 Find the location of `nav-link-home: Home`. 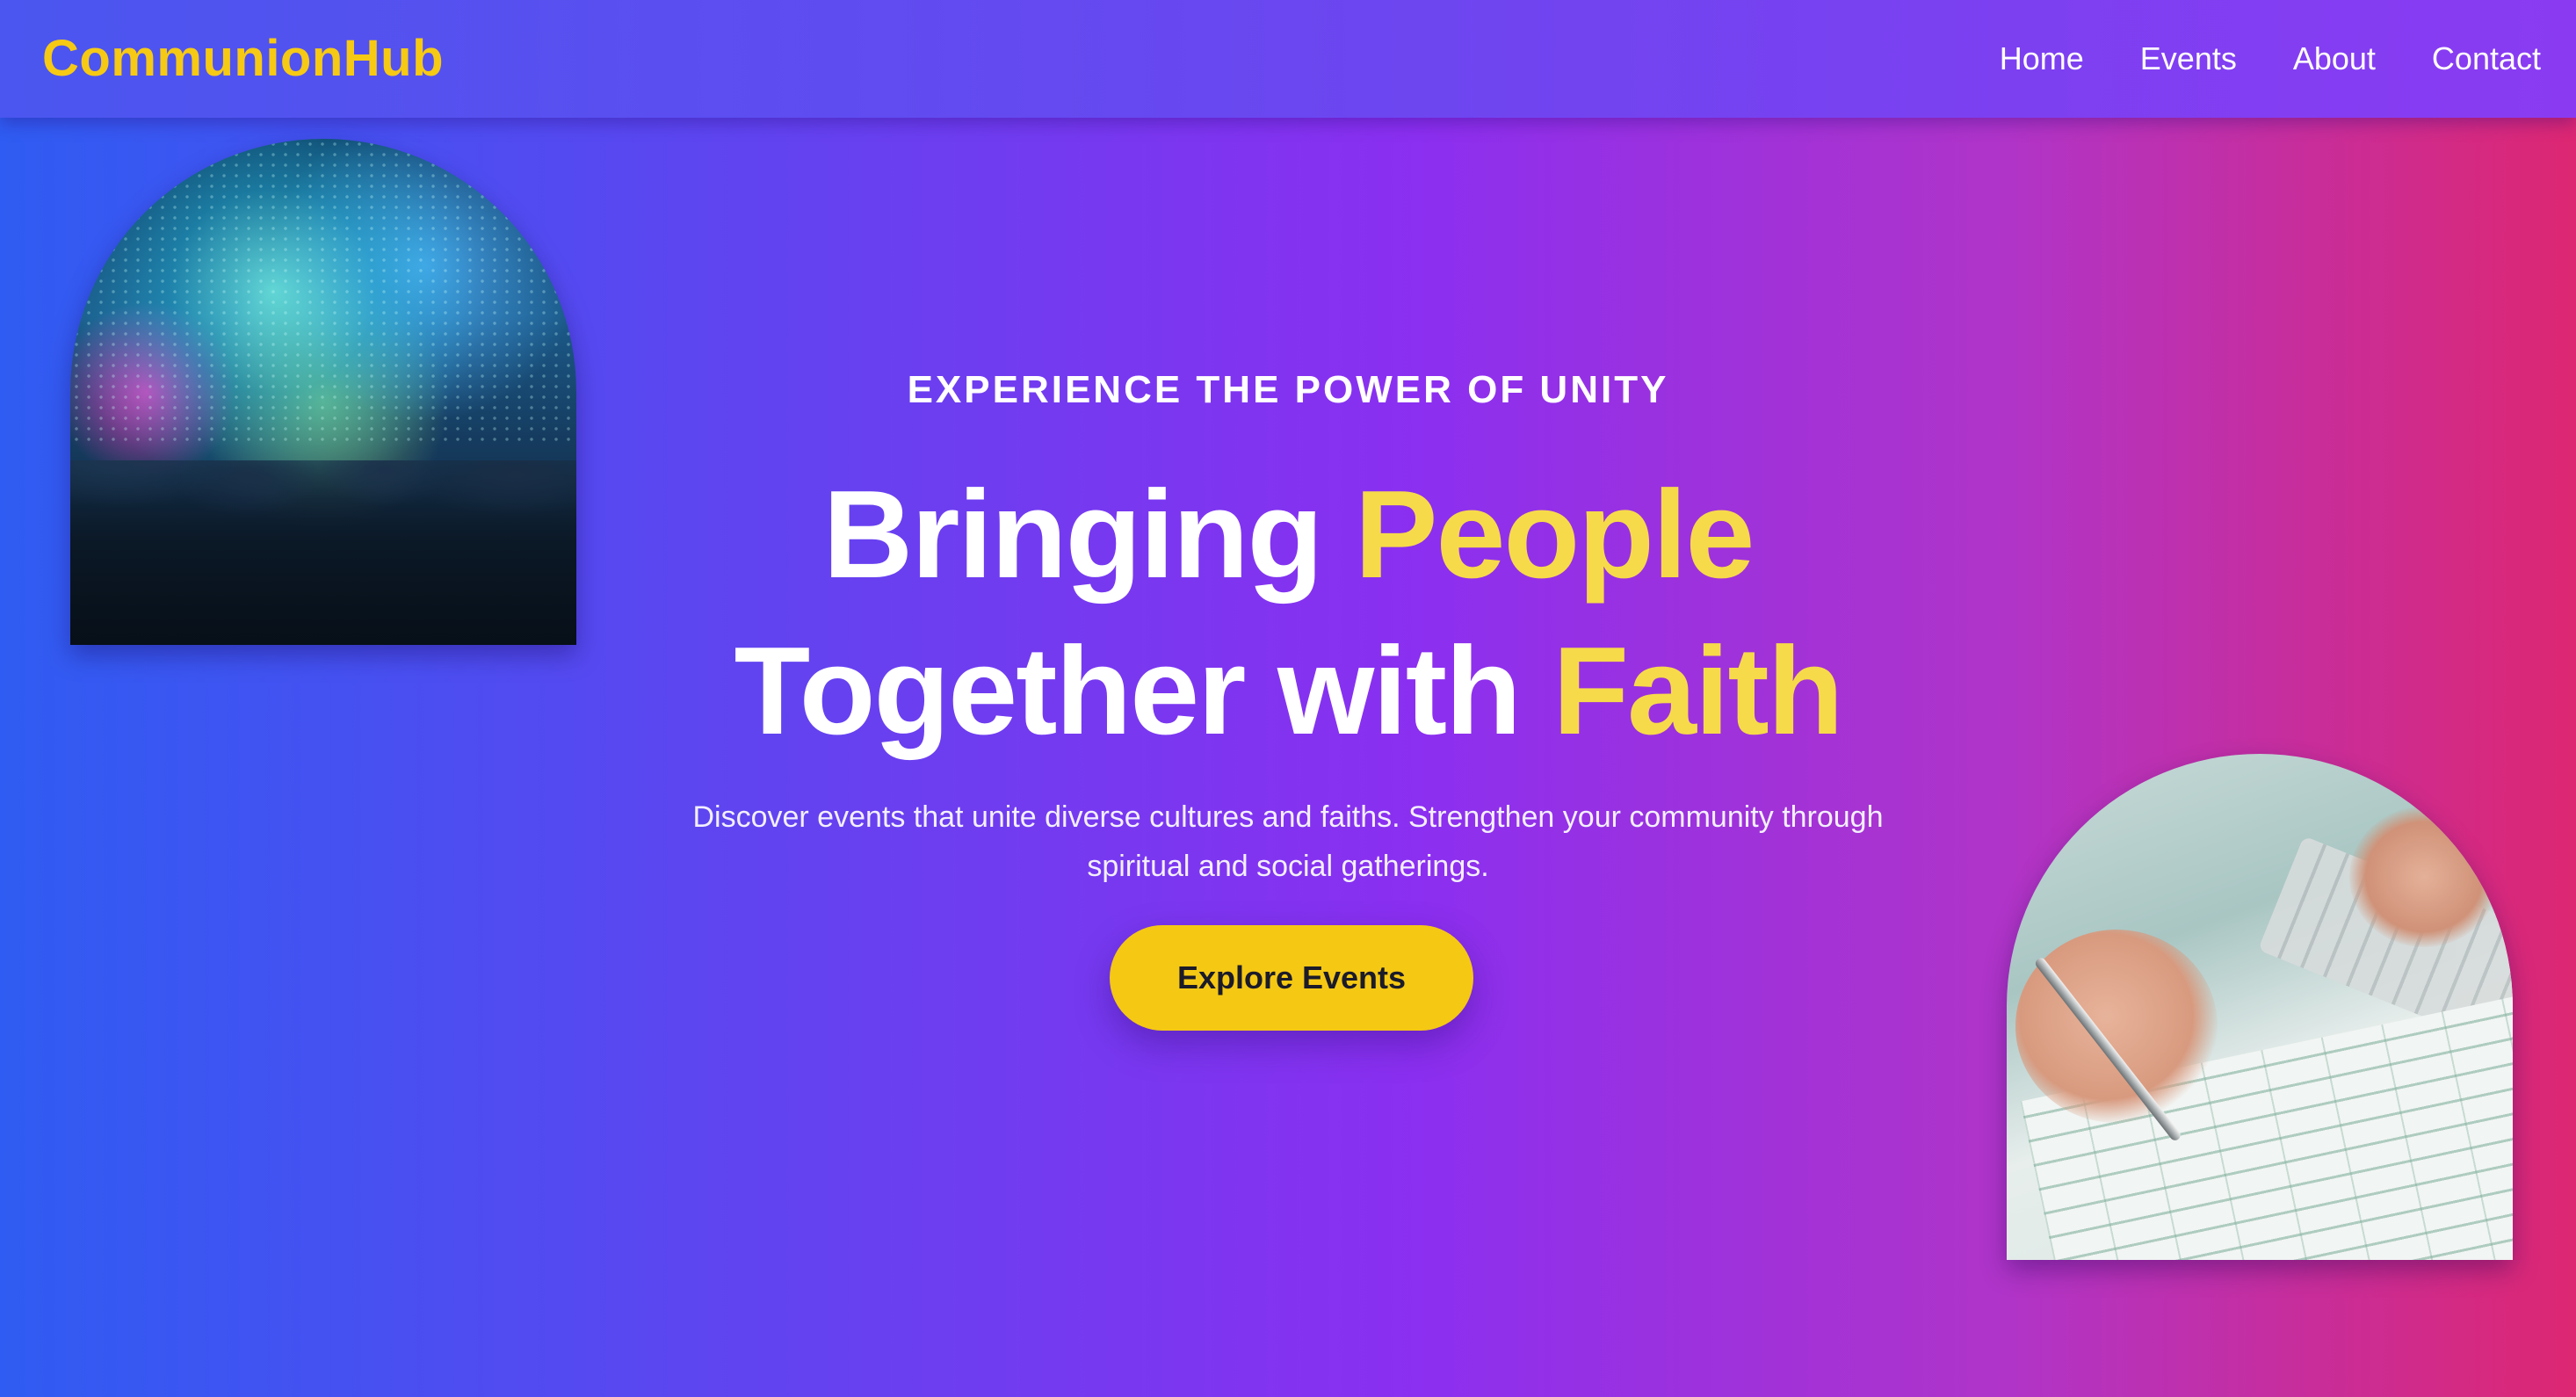

nav-link-home: Home is located at coordinates (2042, 59).